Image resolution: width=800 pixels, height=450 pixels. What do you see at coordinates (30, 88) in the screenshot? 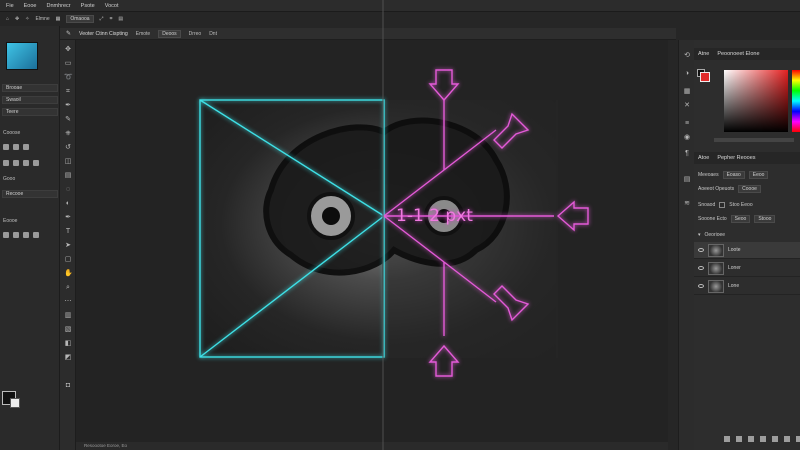
I see `brush-preset-select: Brooae` at bounding box center [30, 88].